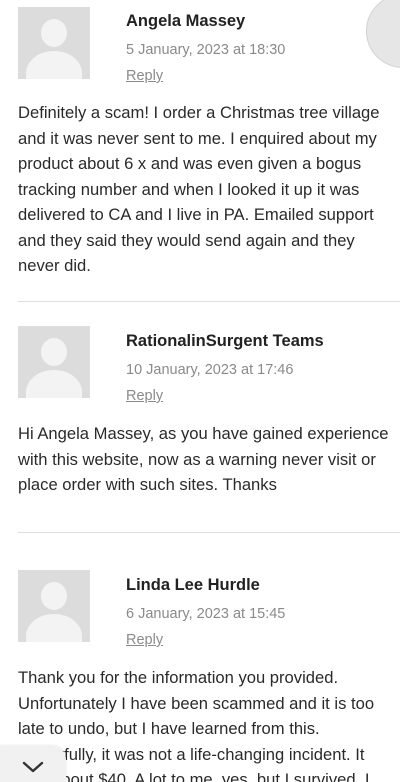 This screenshot has height=782, width=400. What do you see at coordinates (206, 614) in the screenshot?
I see `comment-date: 6 January, 2023 at 15:45` at bounding box center [206, 614].